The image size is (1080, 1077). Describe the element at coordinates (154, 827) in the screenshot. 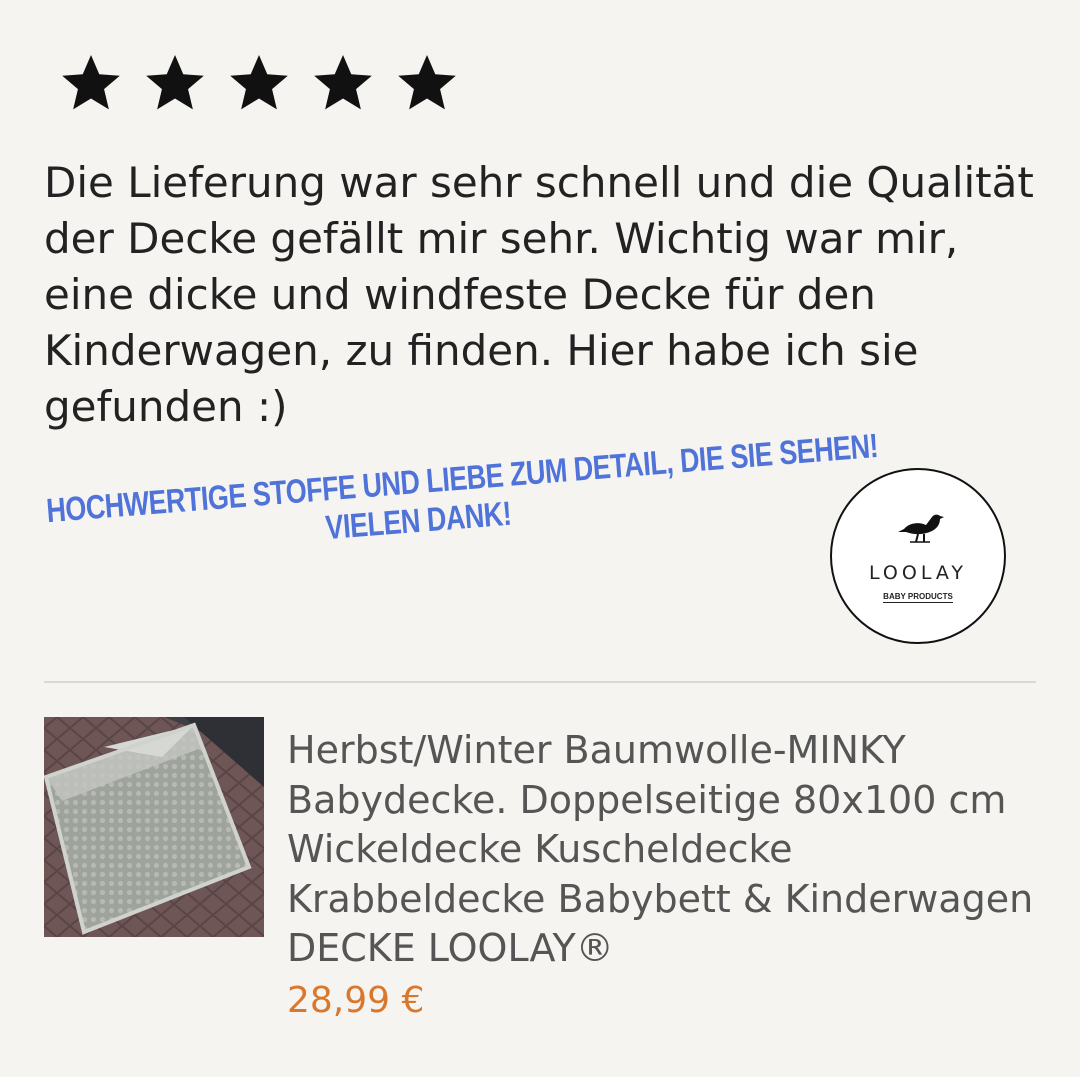

I see `product-image` at that location.